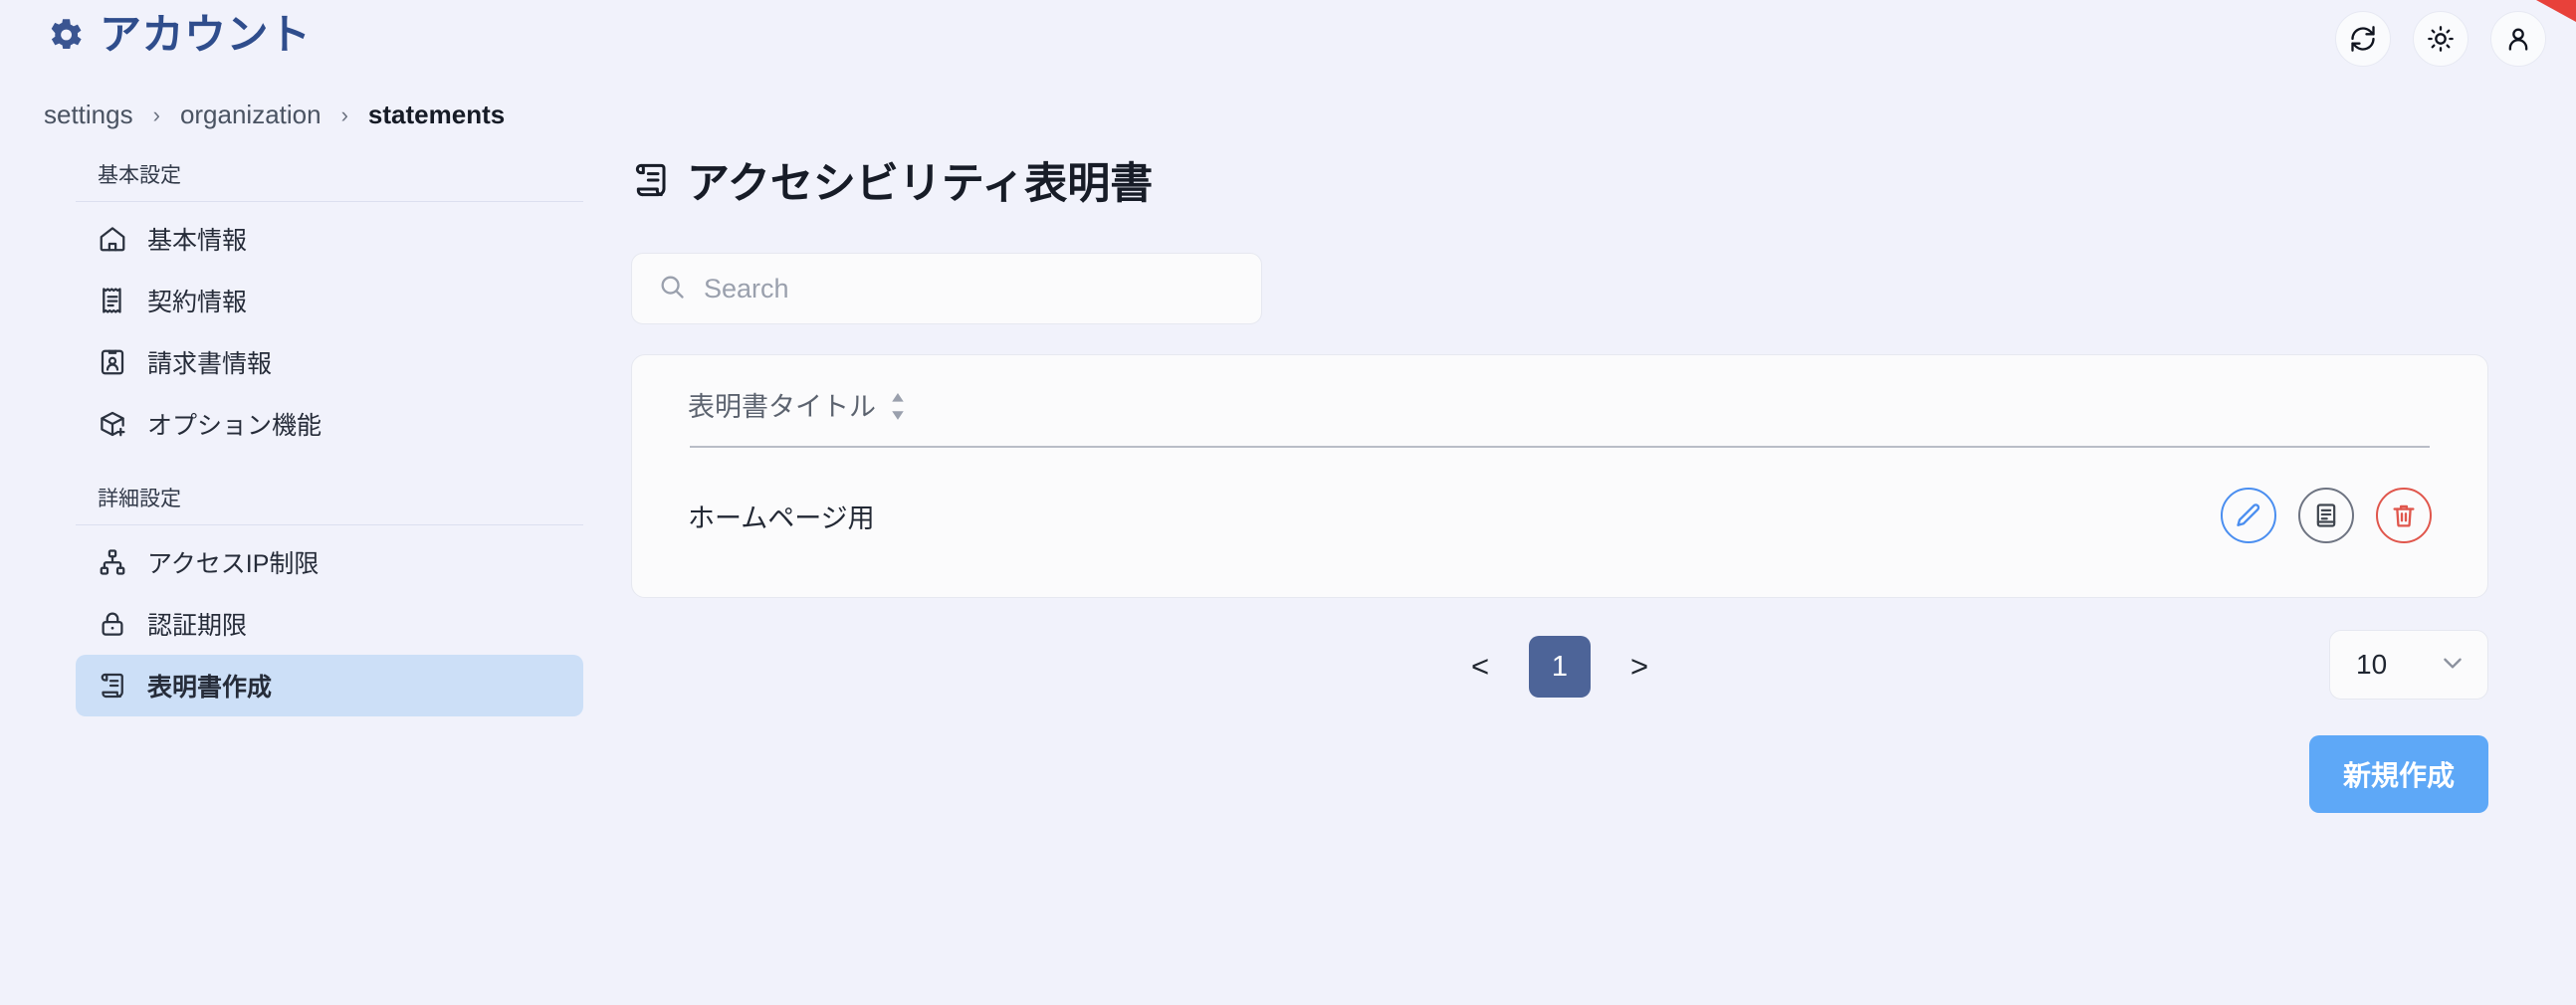 This screenshot has width=2576, height=1005. Describe the element at coordinates (898, 406) in the screenshot. I see `sort-toggle-icon` at that location.